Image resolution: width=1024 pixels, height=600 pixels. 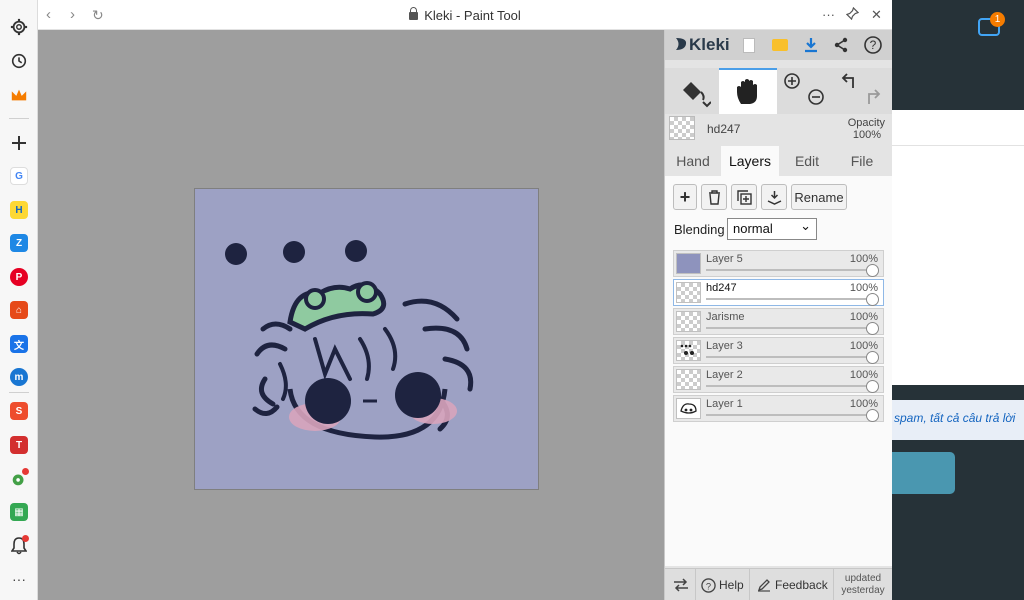 What do you see at coordinates (19, 243) in the screenshot?
I see `zalo-icon: Z` at bounding box center [19, 243].